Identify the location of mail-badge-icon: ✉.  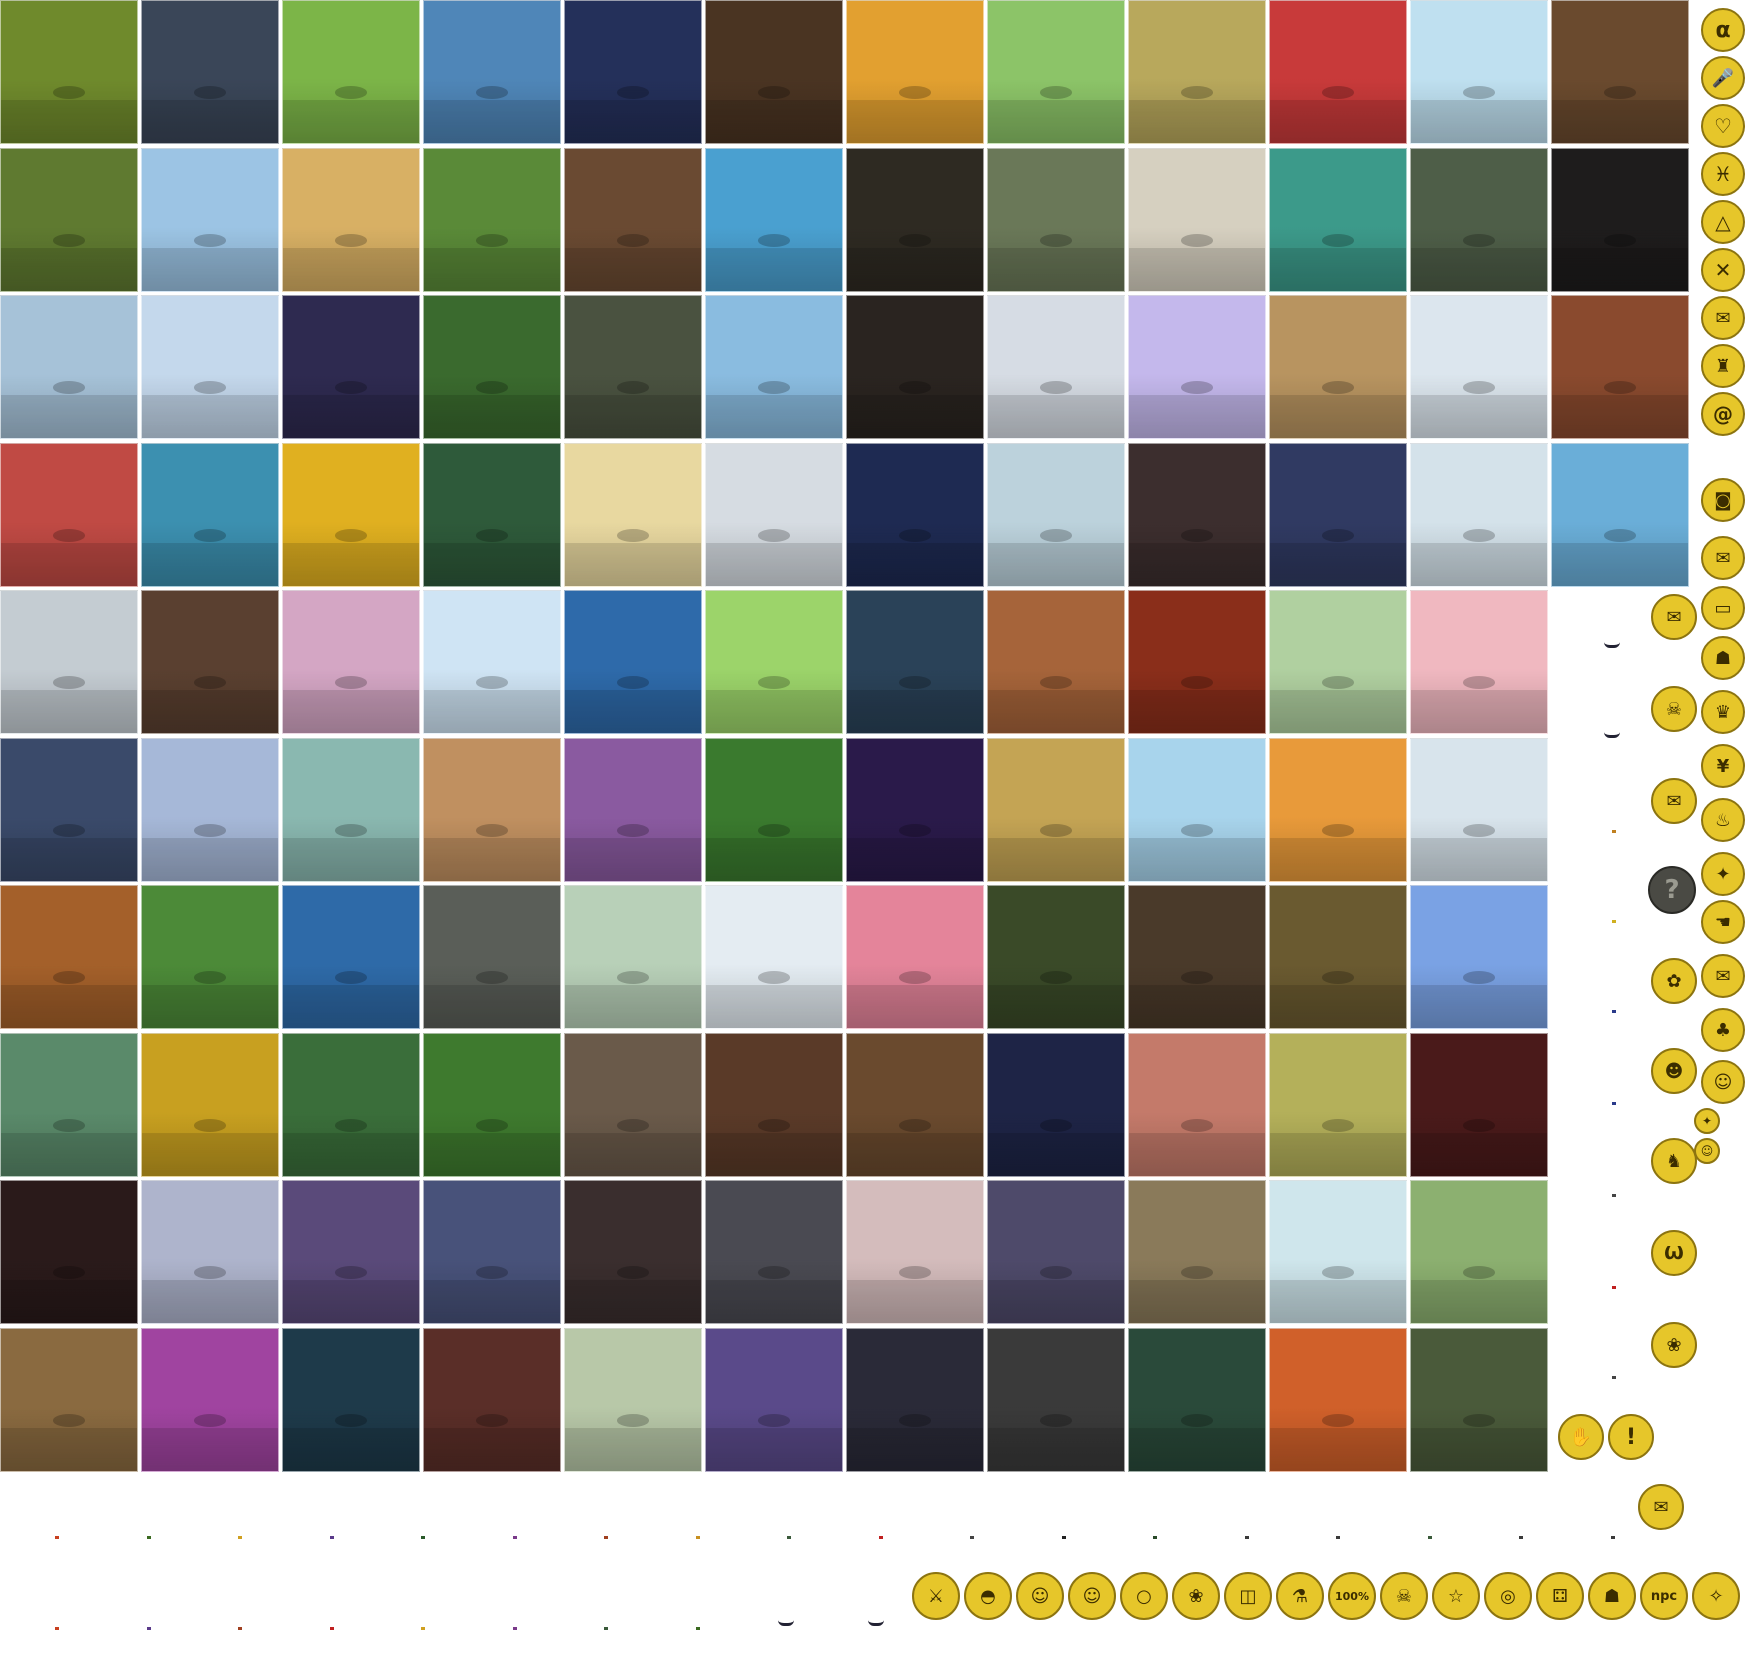
(1723, 318).